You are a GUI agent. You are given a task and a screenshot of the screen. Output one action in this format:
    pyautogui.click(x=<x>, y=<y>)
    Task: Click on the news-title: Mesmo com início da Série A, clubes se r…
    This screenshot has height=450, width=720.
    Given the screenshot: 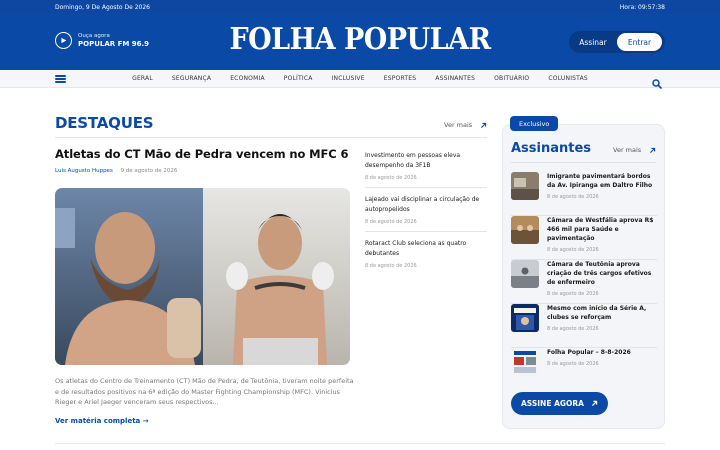 What is the action you would take?
    pyautogui.click(x=602, y=313)
    